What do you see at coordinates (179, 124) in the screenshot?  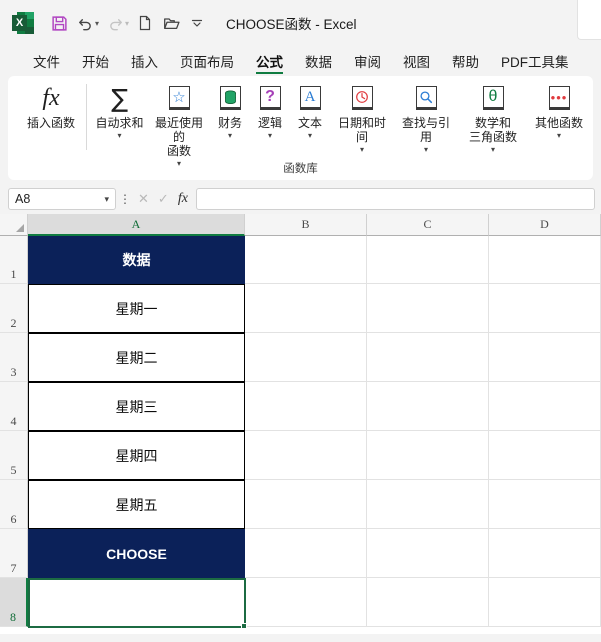 I see `recent-functions-button: ☆ 最近使用的 函数 ▾` at bounding box center [179, 124].